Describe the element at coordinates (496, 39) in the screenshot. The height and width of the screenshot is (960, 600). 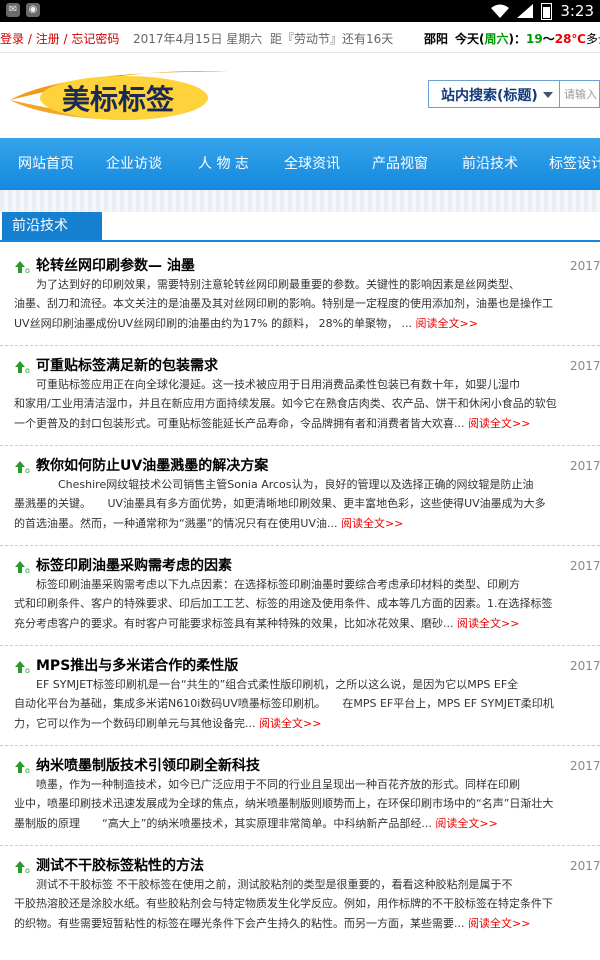
I see `weather-weekday: 周六` at that location.